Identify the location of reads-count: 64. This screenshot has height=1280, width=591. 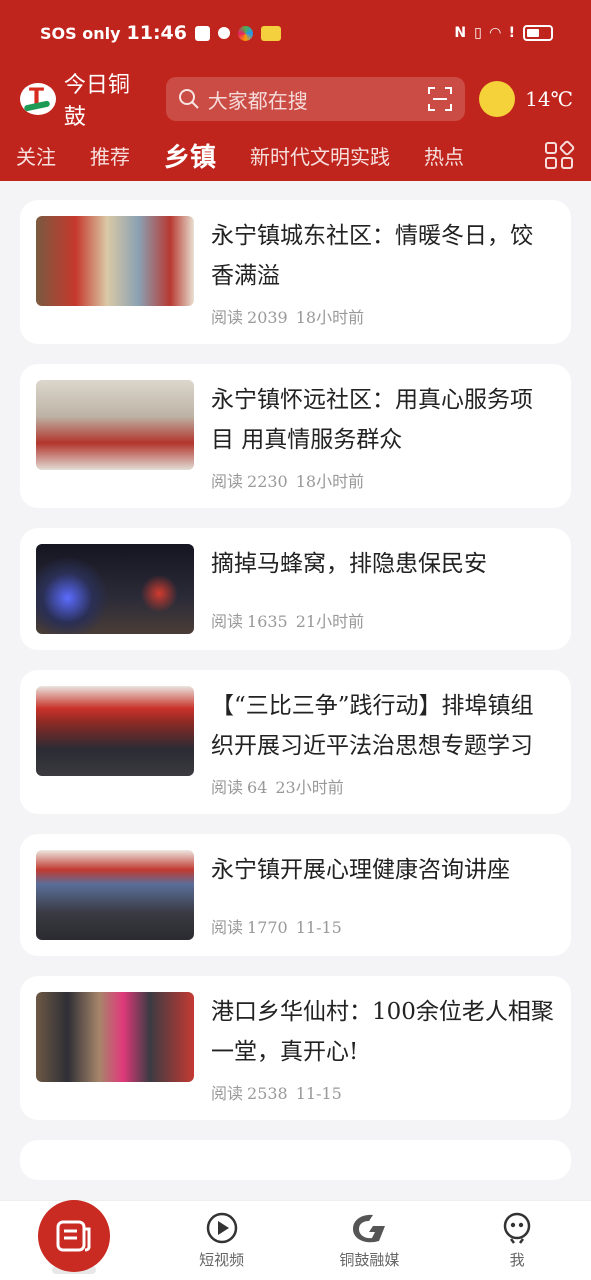
(257, 787).